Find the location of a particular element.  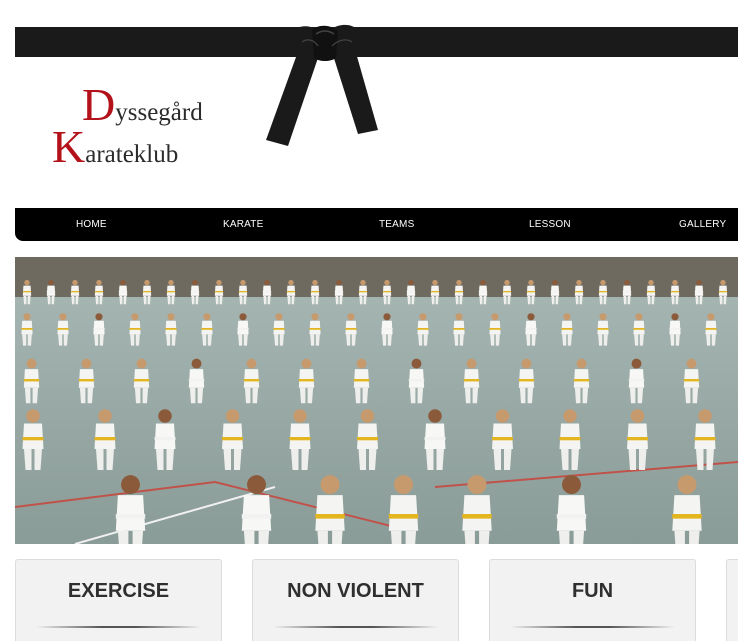

club-logo: Dyssegård Karateklub is located at coordinates (147, 126).